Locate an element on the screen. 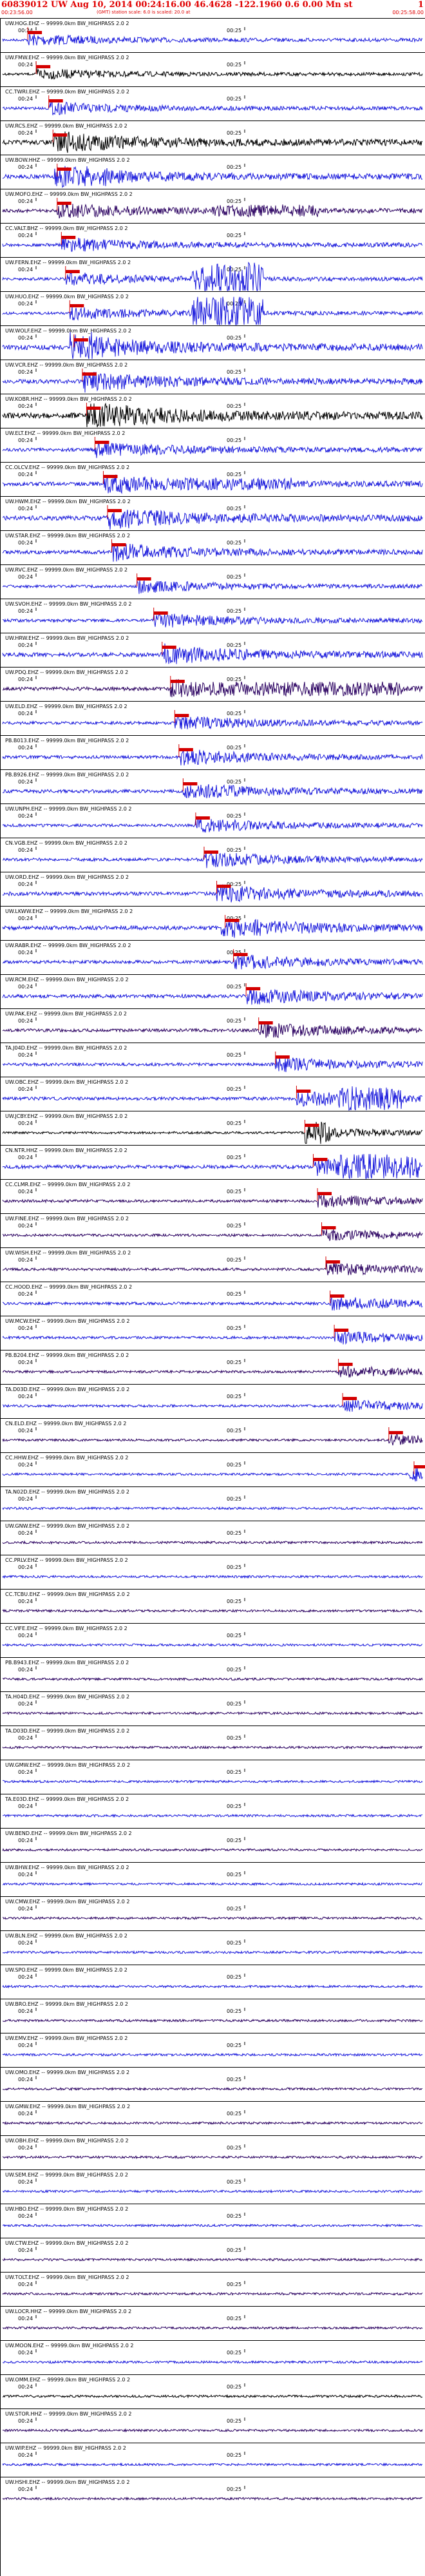  page-number: 1 is located at coordinates (420, 5).